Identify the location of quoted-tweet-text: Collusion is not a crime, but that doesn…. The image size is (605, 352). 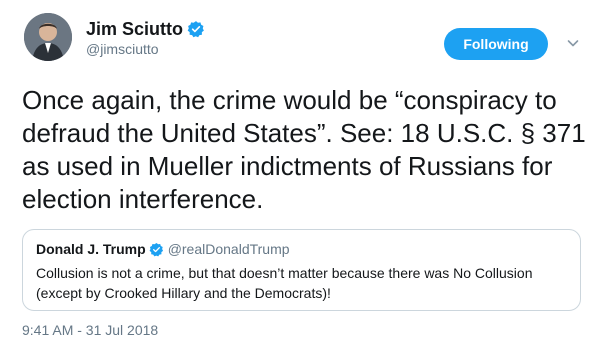
(284, 283).